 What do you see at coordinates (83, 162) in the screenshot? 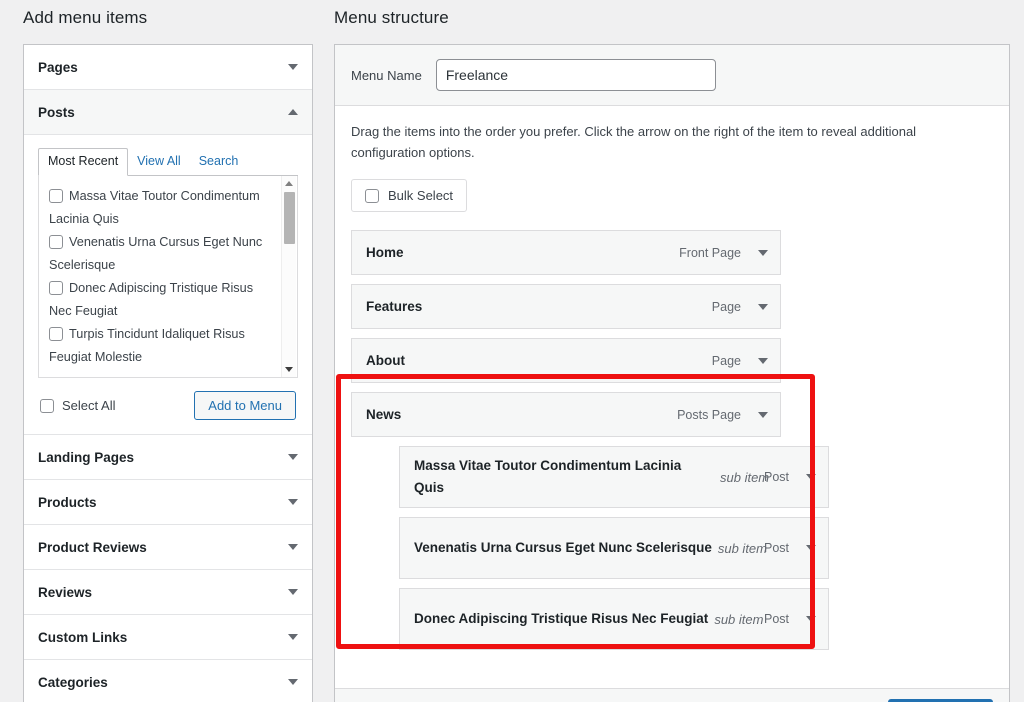
I see `tab-most-recent: Most Recent` at bounding box center [83, 162].